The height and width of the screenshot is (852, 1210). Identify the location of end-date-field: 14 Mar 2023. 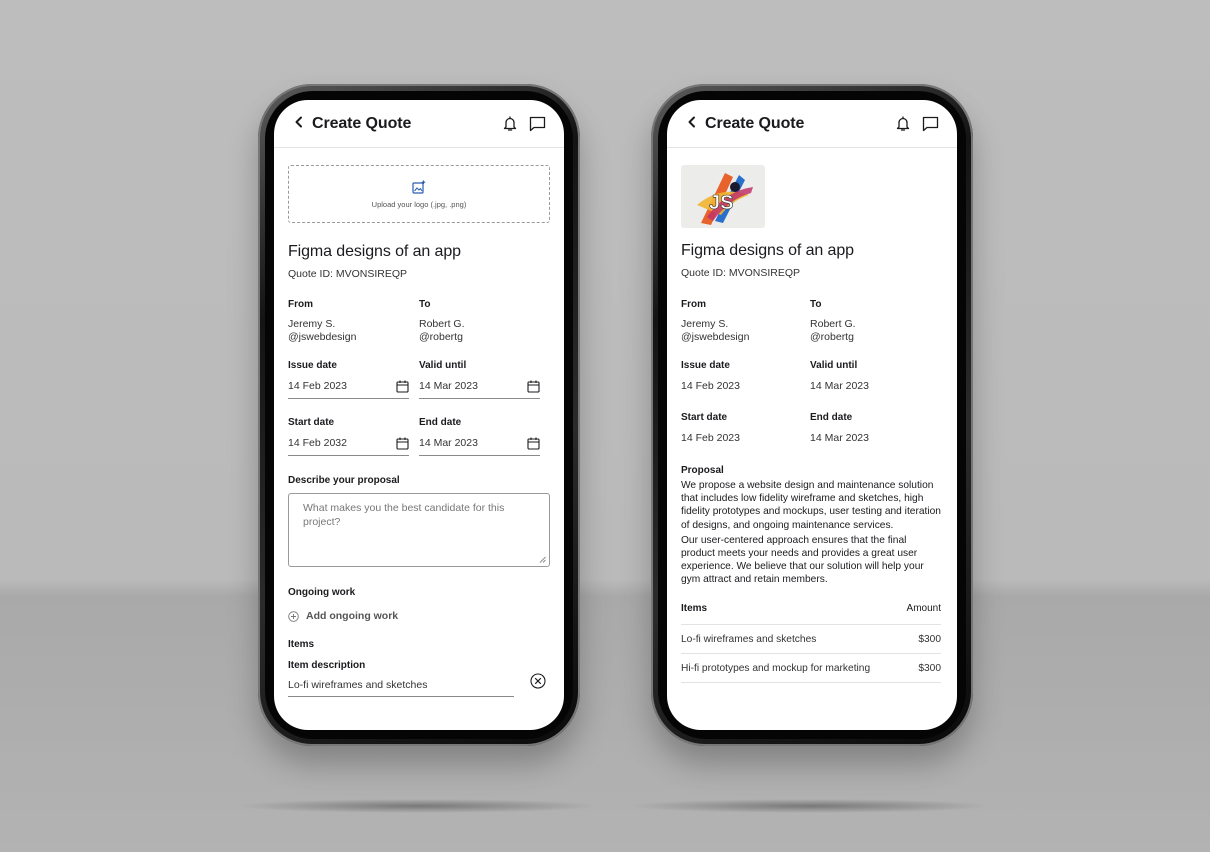
(479, 445).